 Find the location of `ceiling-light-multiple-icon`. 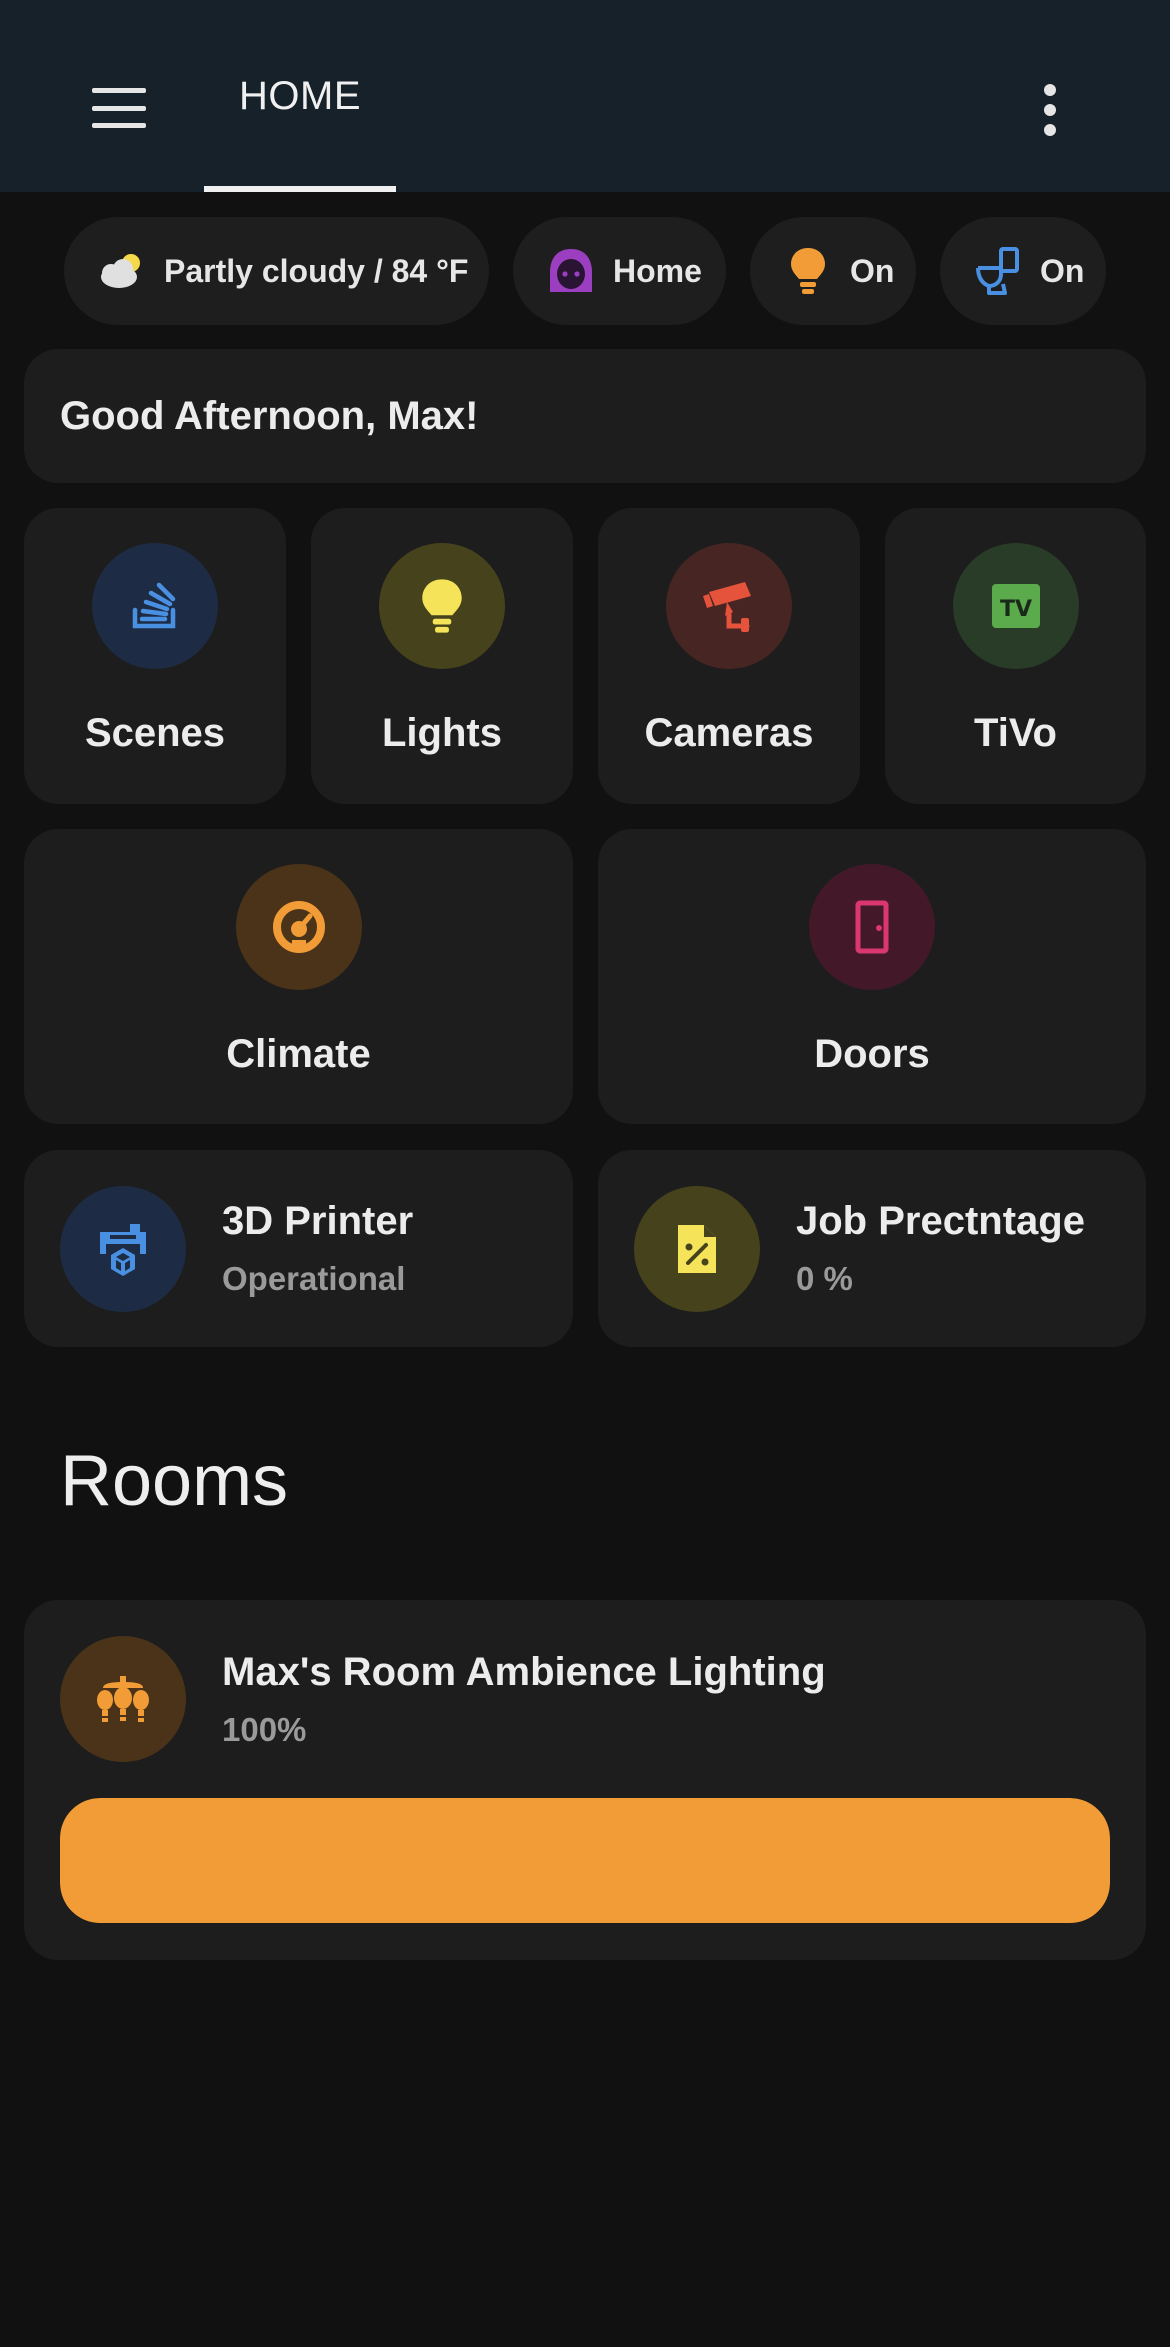

ceiling-light-multiple-icon is located at coordinates (123, 1699).